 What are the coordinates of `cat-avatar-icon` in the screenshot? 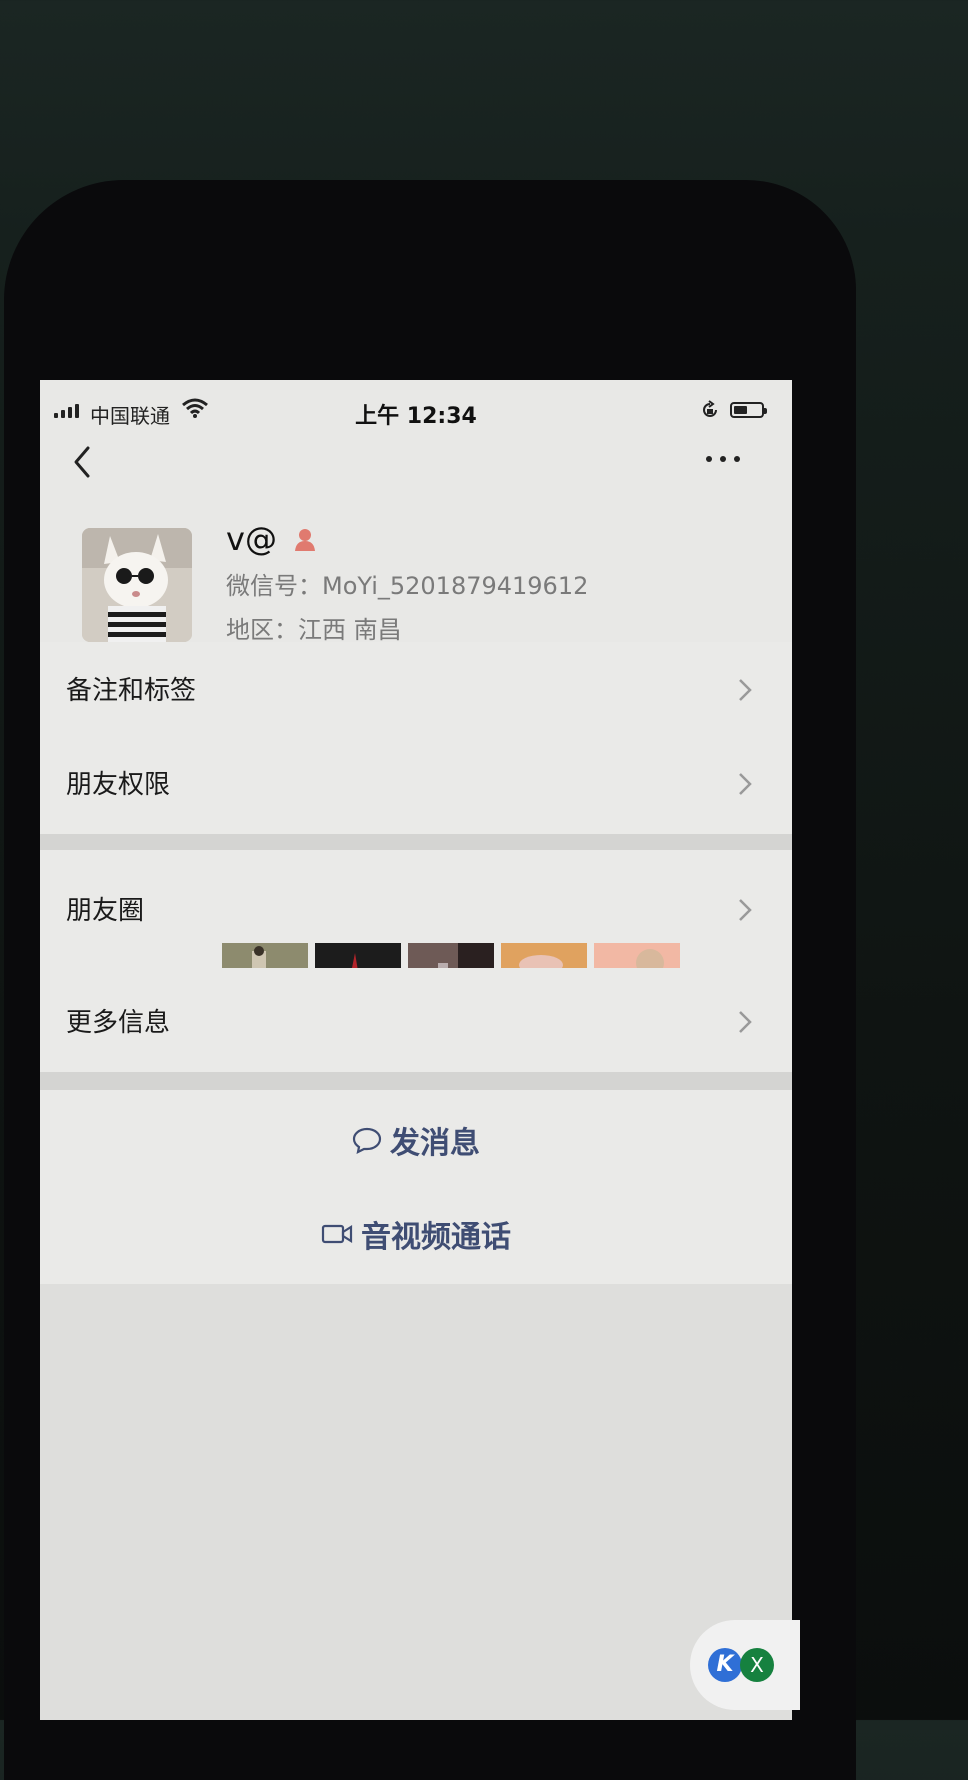 It's located at (137, 585).